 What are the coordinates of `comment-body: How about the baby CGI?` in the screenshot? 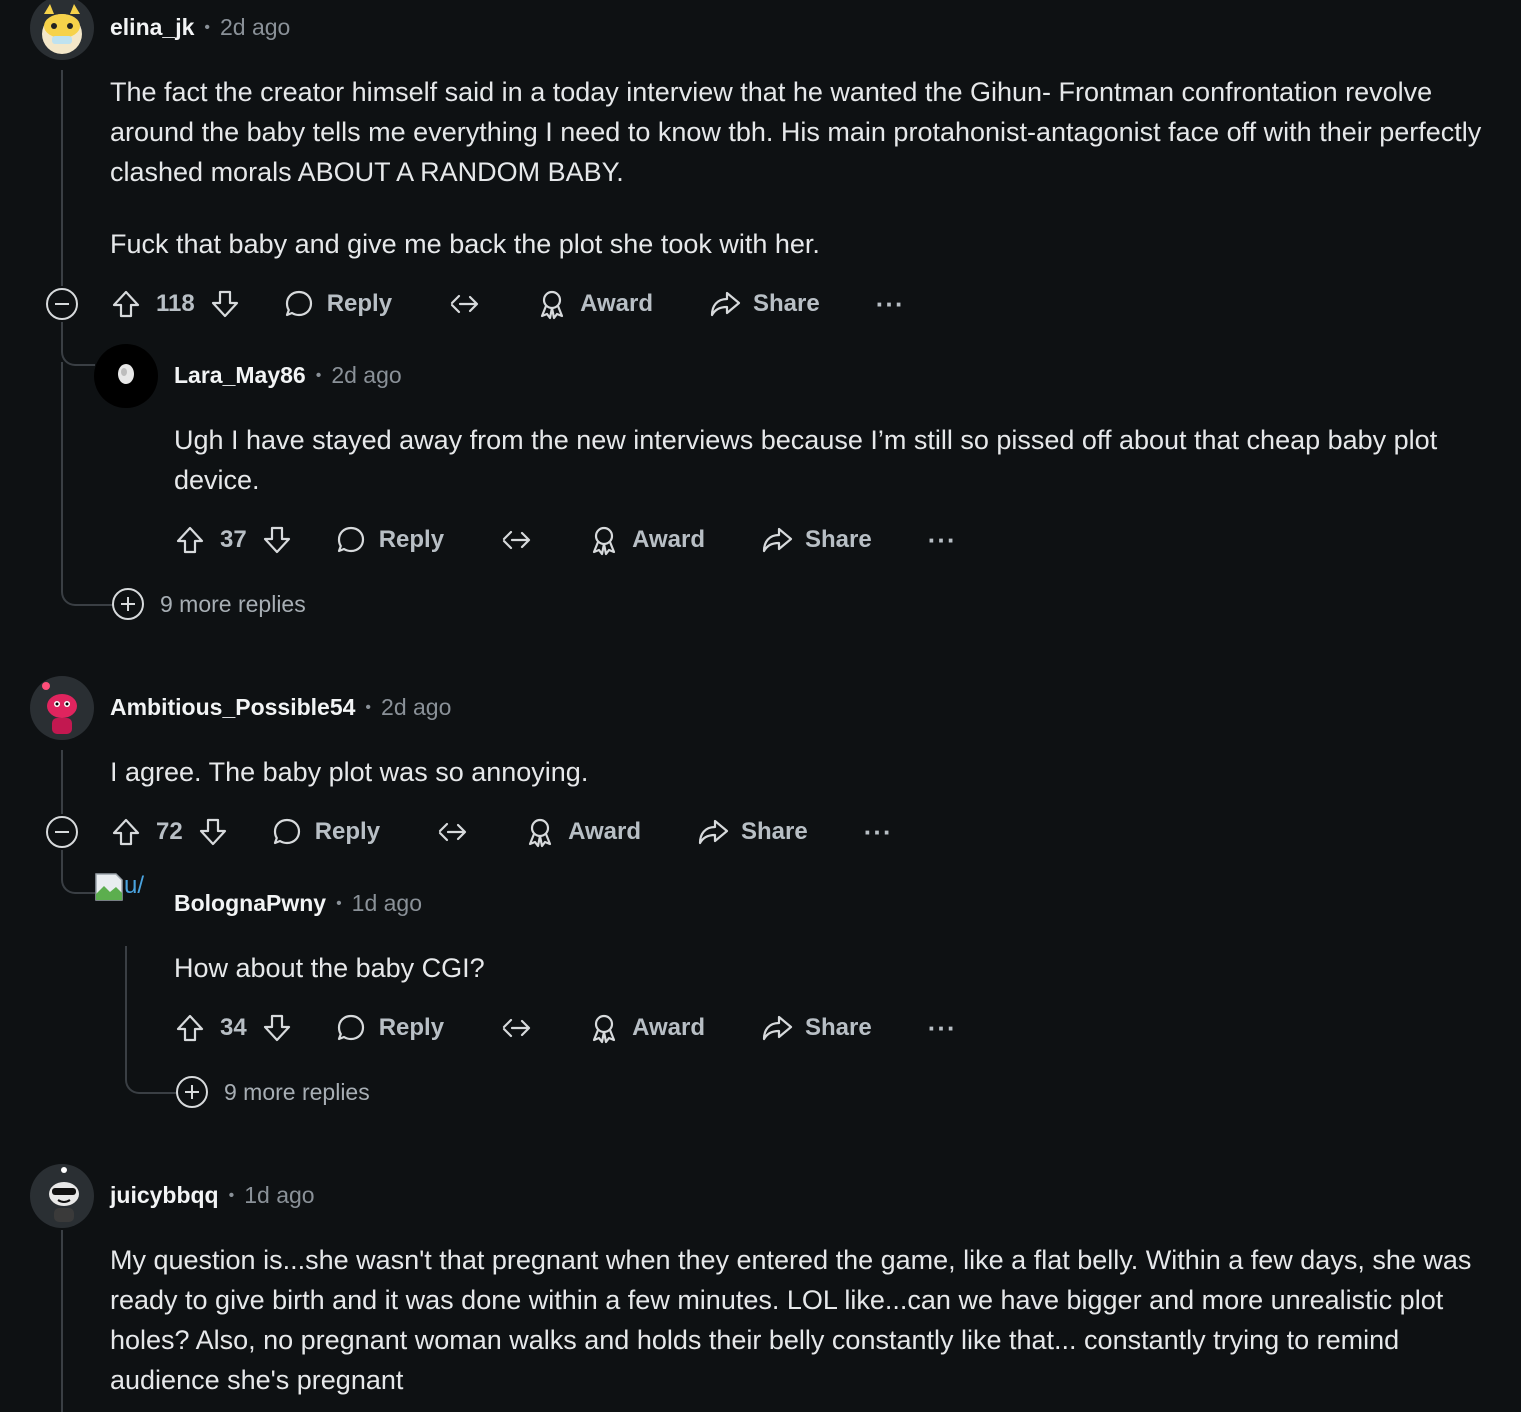 It's located at (814, 968).